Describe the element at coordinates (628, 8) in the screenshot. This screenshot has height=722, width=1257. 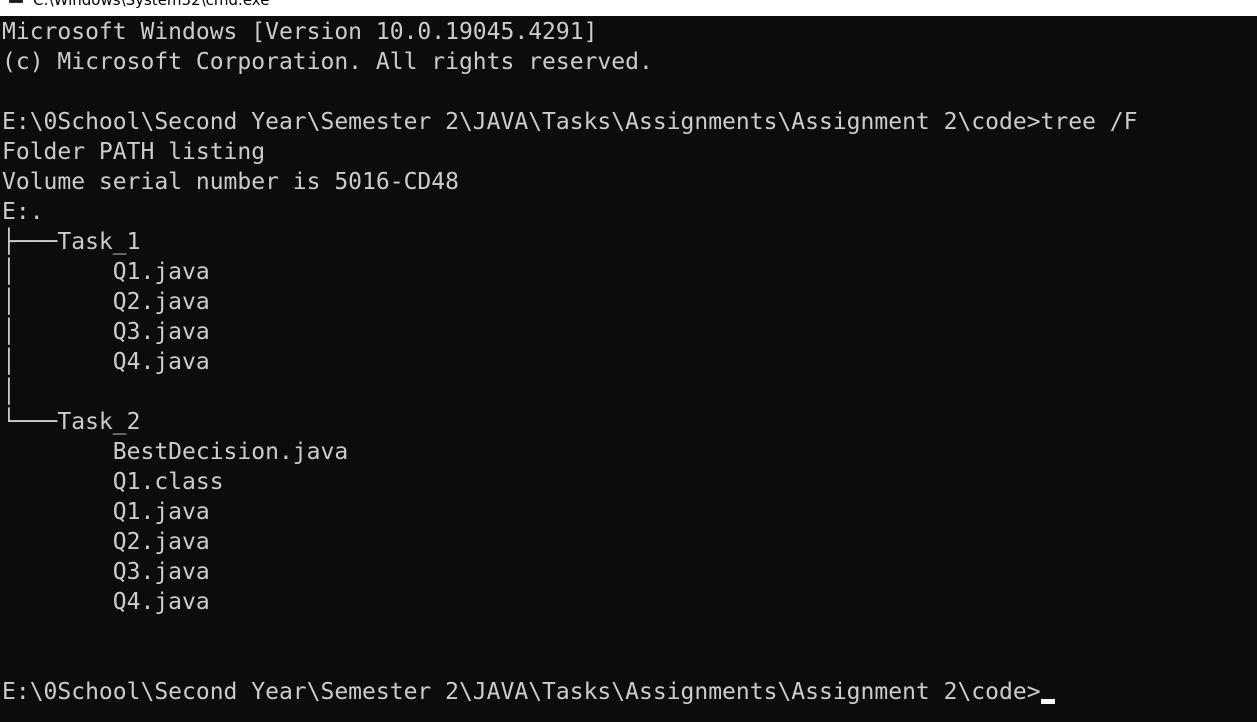
I see `title-bar: C:\Windows\System32\cmd.exe` at that location.